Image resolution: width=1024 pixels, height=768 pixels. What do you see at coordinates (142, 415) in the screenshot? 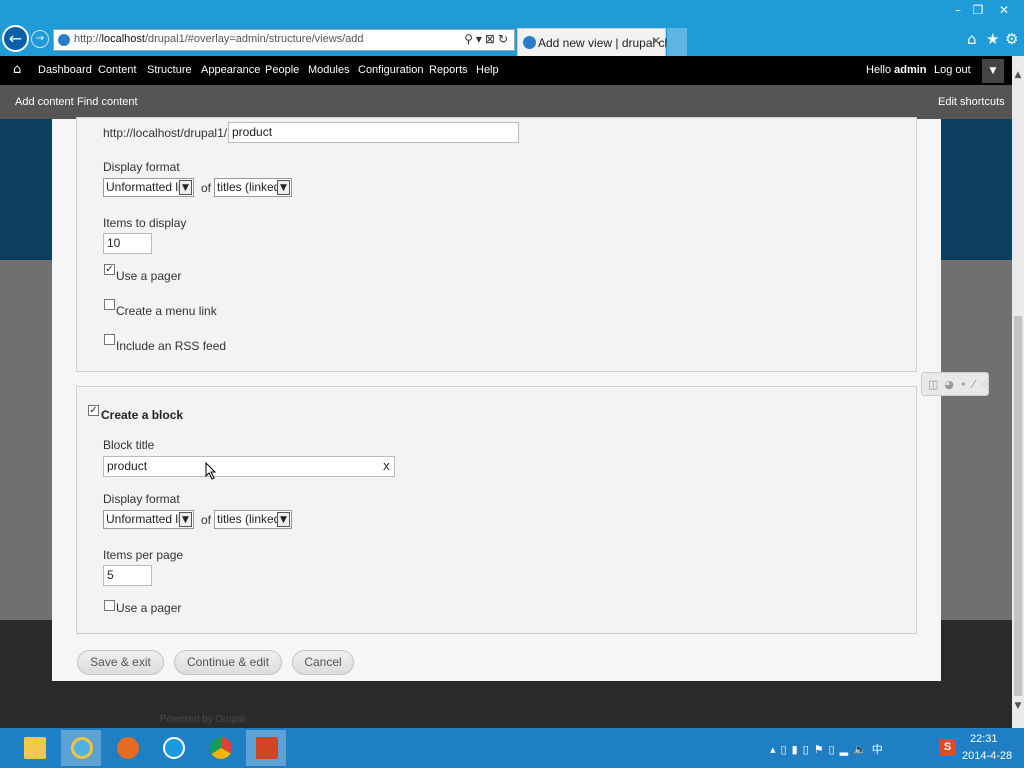
I see `create-block-legend: Create a block` at bounding box center [142, 415].